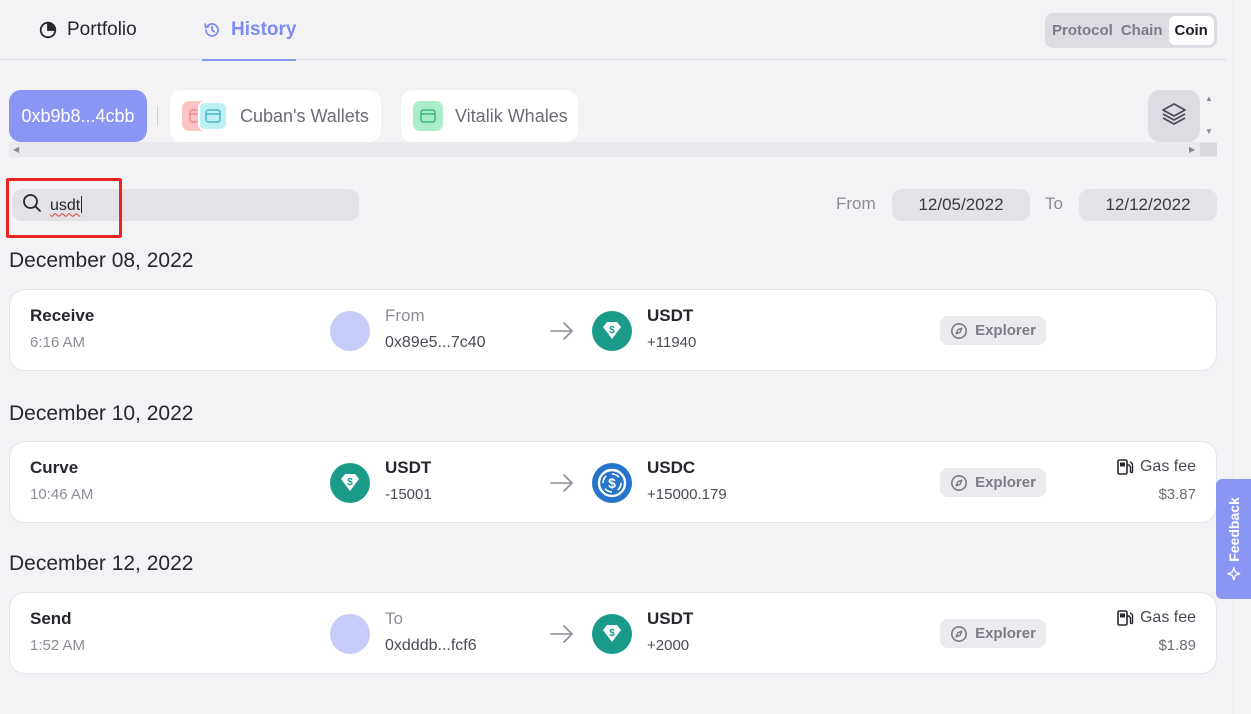 The width and height of the screenshot is (1251, 714). I want to click on scroll-right-arrow: ▶, so click(1192, 150).